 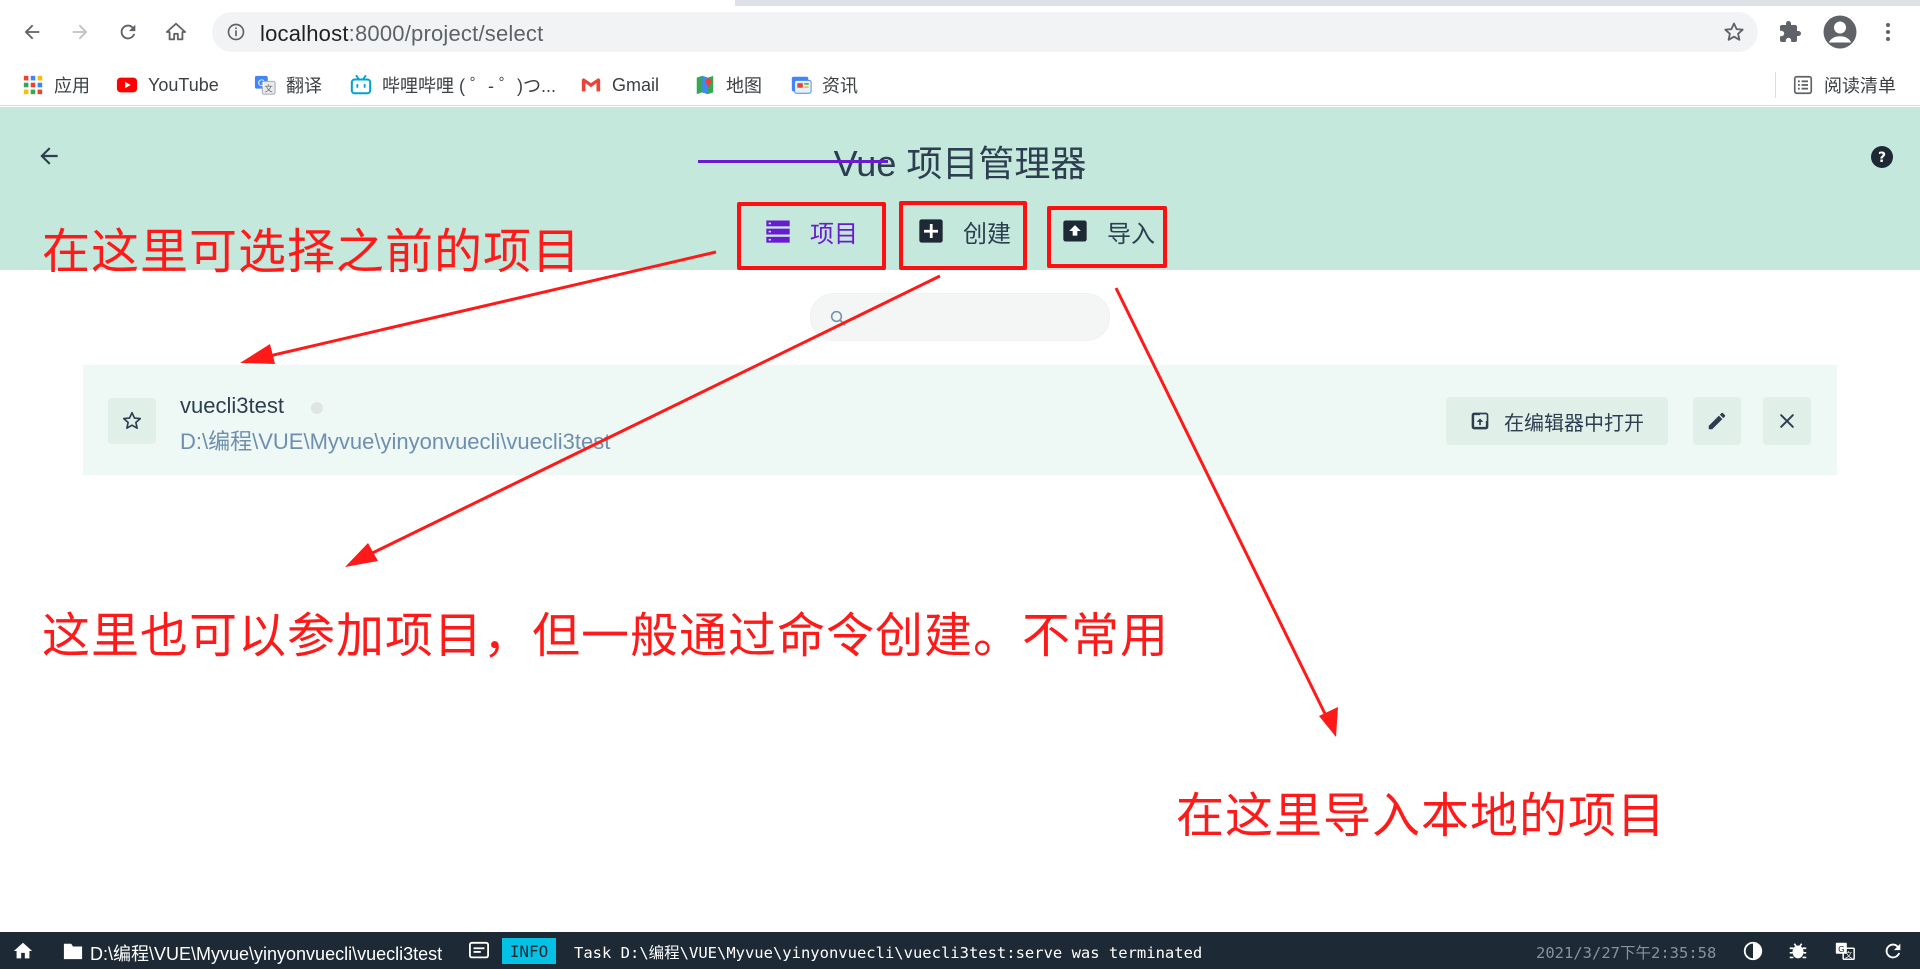 I want to click on url-text: localhost:8000/project/select, so click(x=401, y=34).